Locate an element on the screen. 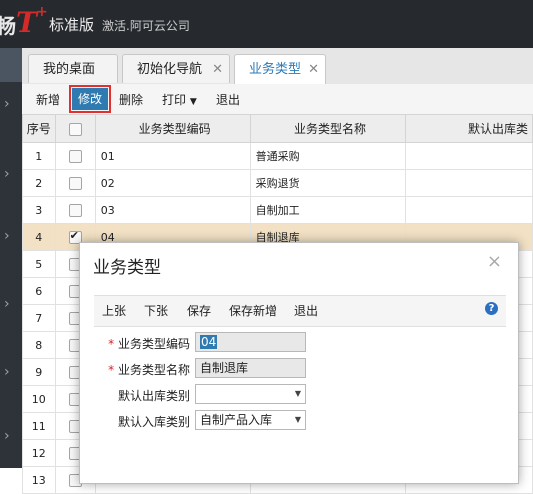  row-name: 自制加工 is located at coordinates (328, 210).